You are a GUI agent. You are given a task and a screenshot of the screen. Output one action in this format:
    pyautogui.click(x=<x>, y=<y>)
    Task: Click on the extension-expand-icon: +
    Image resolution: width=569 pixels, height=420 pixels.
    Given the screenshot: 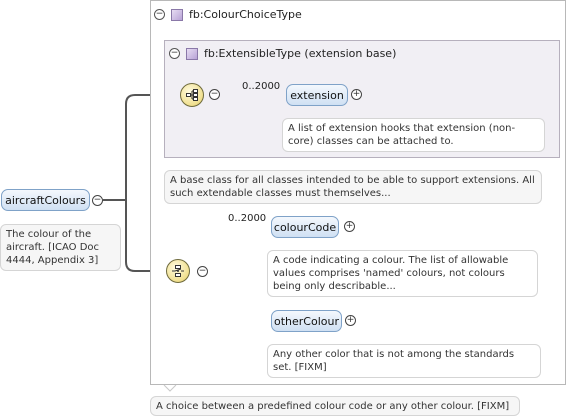 What is the action you would take?
    pyautogui.click(x=356, y=94)
    